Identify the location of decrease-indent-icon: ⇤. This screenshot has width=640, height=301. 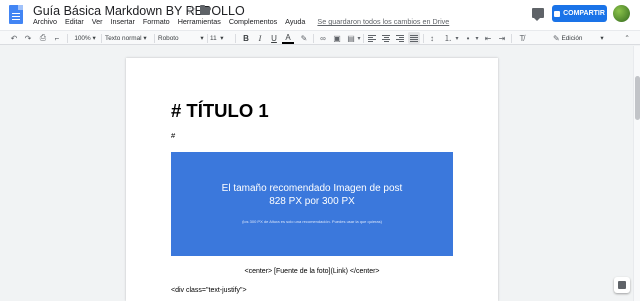
(488, 38).